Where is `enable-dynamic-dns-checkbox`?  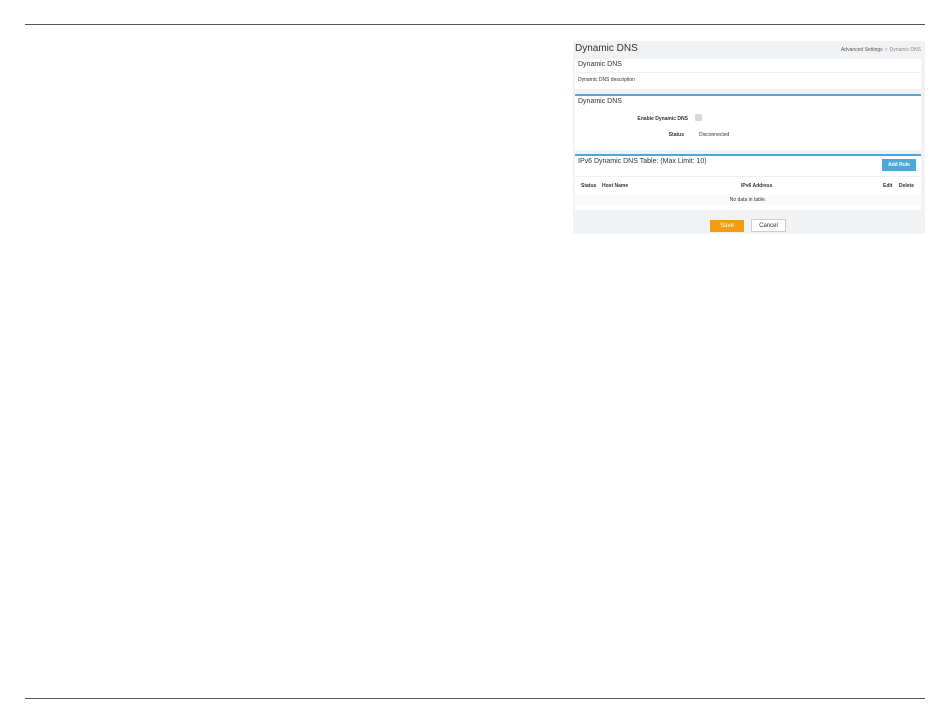 enable-dynamic-dns-checkbox is located at coordinates (698, 117).